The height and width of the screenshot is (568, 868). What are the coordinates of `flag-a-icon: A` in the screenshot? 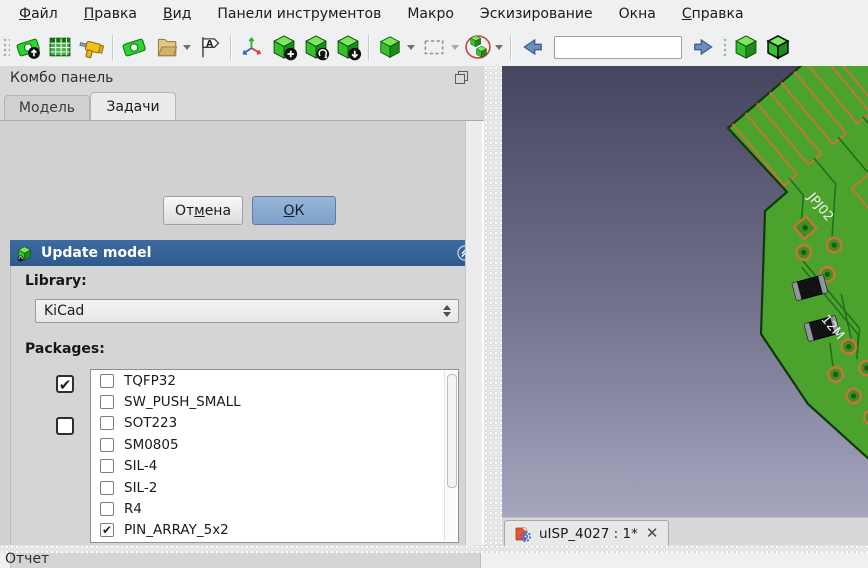 It's located at (211, 47).